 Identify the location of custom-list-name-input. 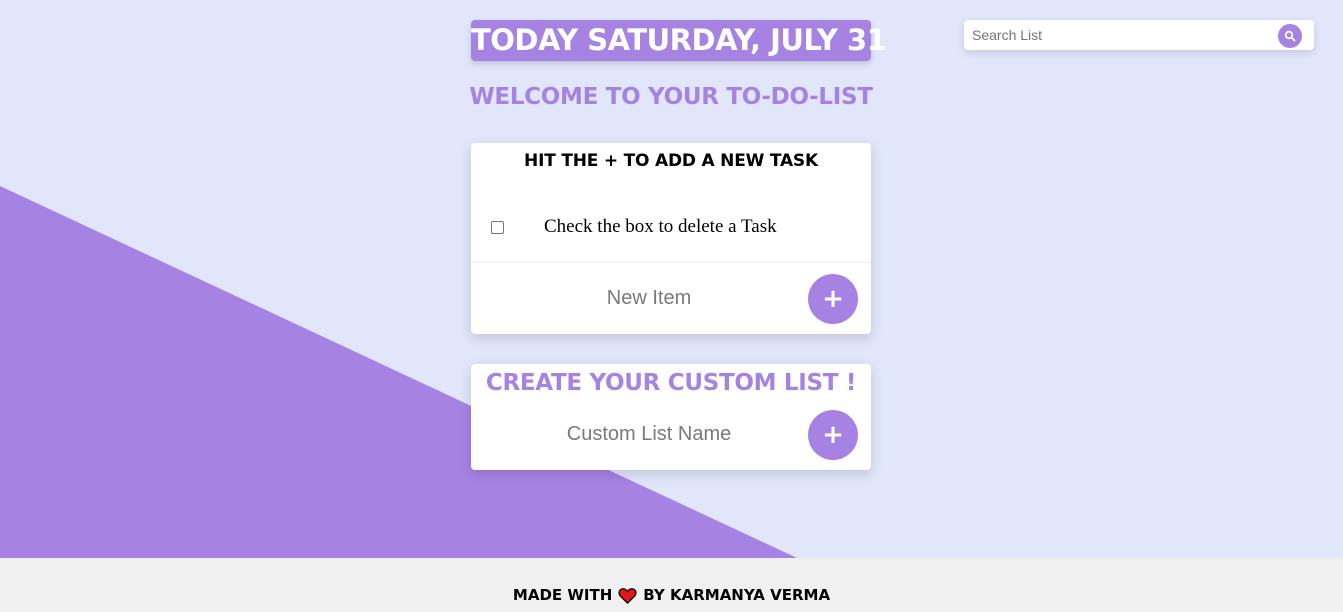
(649, 434).